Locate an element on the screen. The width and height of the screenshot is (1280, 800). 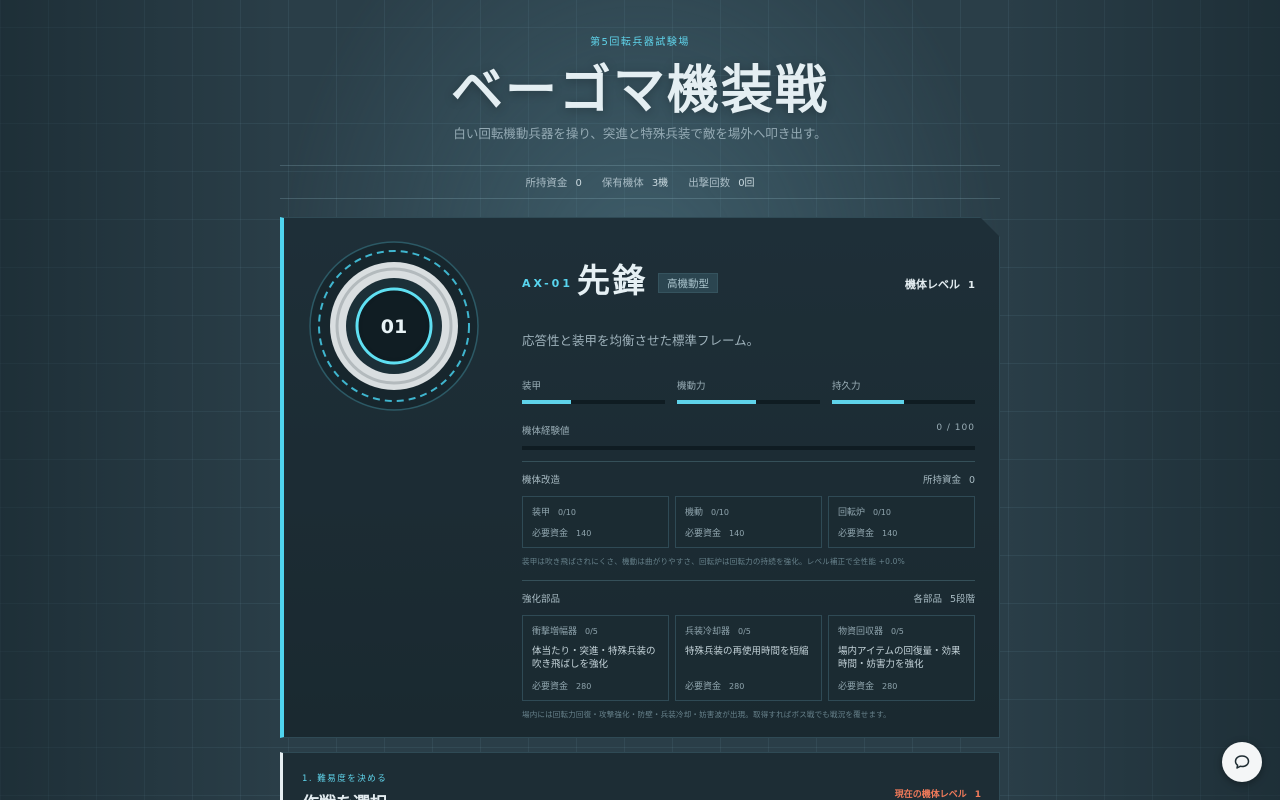
part-supply-collector-button: 物資回収器 0/5 場内アイテムの回復量・効果時間・妨害力を強化 必要資金 280 is located at coordinates (901, 658).